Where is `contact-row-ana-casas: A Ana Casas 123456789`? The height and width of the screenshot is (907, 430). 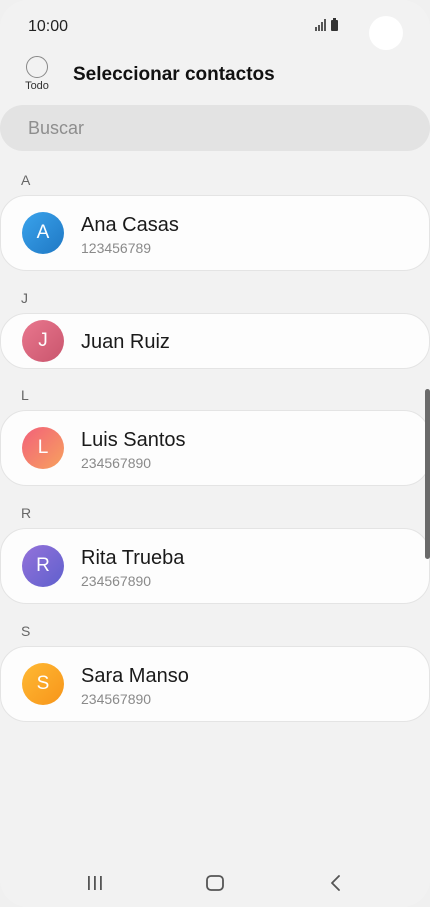
contact-row-ana-casas: A Ana Casas 123456789 is located at coordinates (215, 233).